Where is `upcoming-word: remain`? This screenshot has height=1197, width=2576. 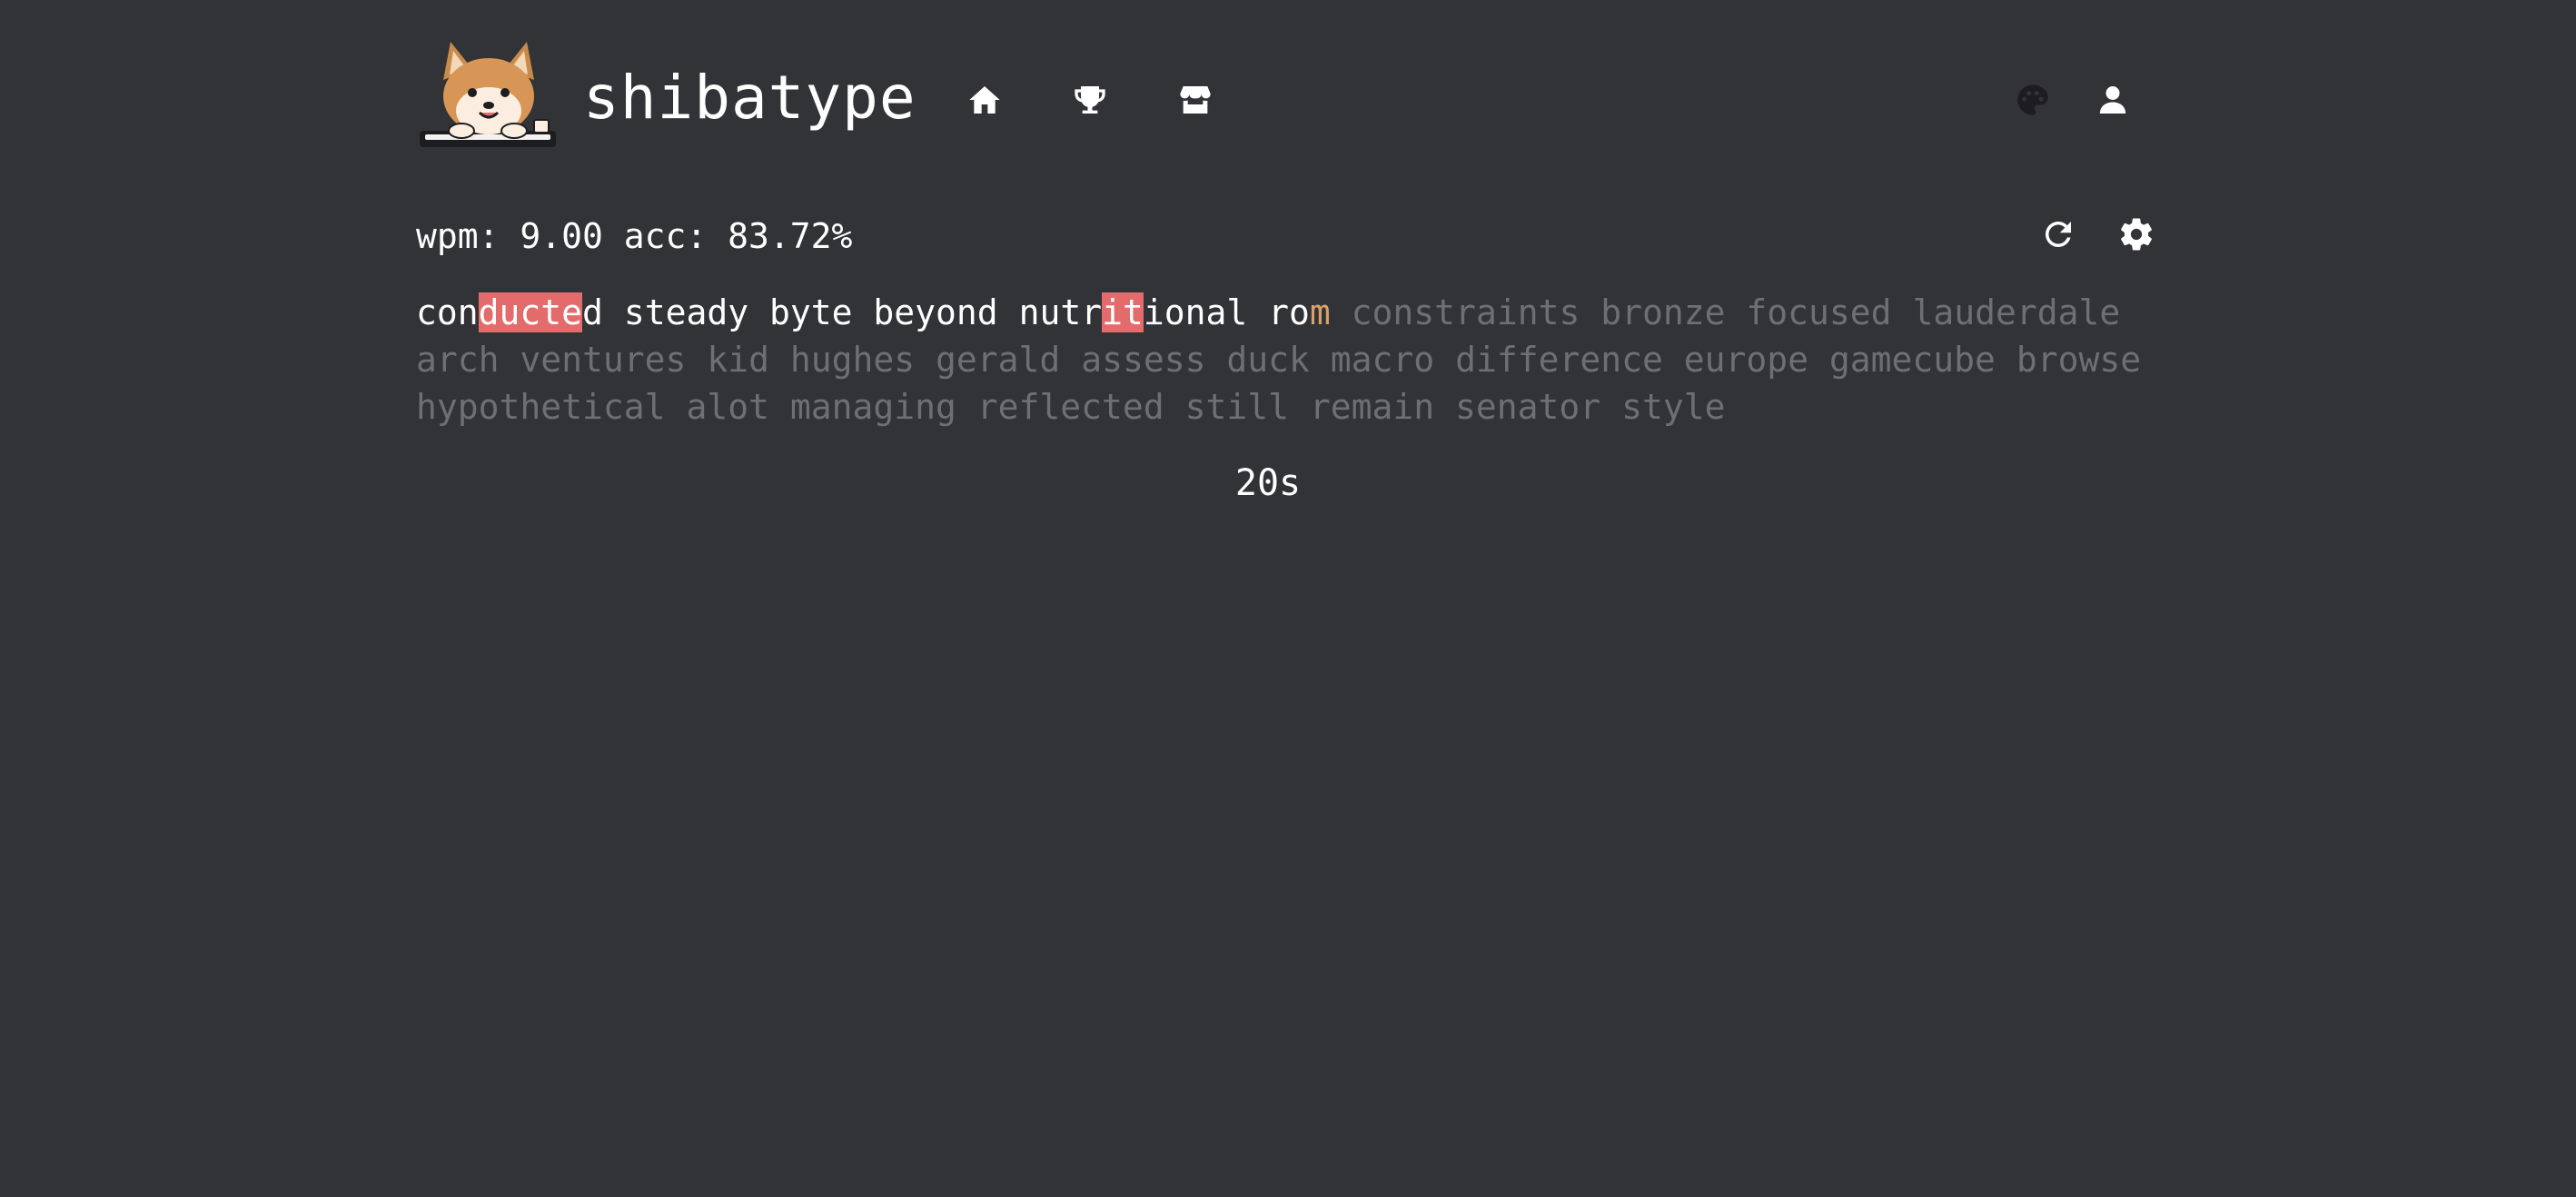
upcoming-word: remain is located at coordinates (1372, 407).